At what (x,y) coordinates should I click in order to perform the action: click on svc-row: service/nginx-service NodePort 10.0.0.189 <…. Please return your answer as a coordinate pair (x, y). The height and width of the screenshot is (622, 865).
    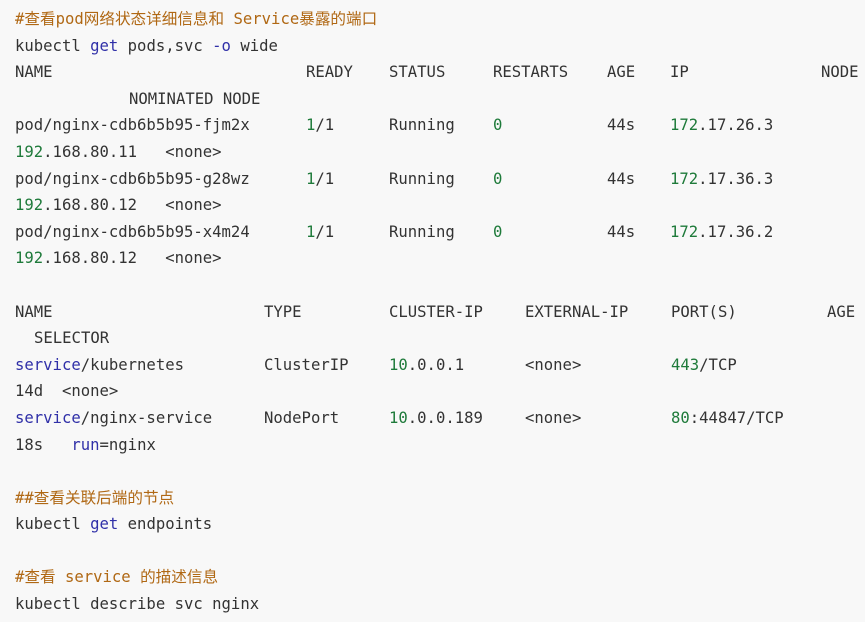
    Looking at the image, I should click on (440, 418).